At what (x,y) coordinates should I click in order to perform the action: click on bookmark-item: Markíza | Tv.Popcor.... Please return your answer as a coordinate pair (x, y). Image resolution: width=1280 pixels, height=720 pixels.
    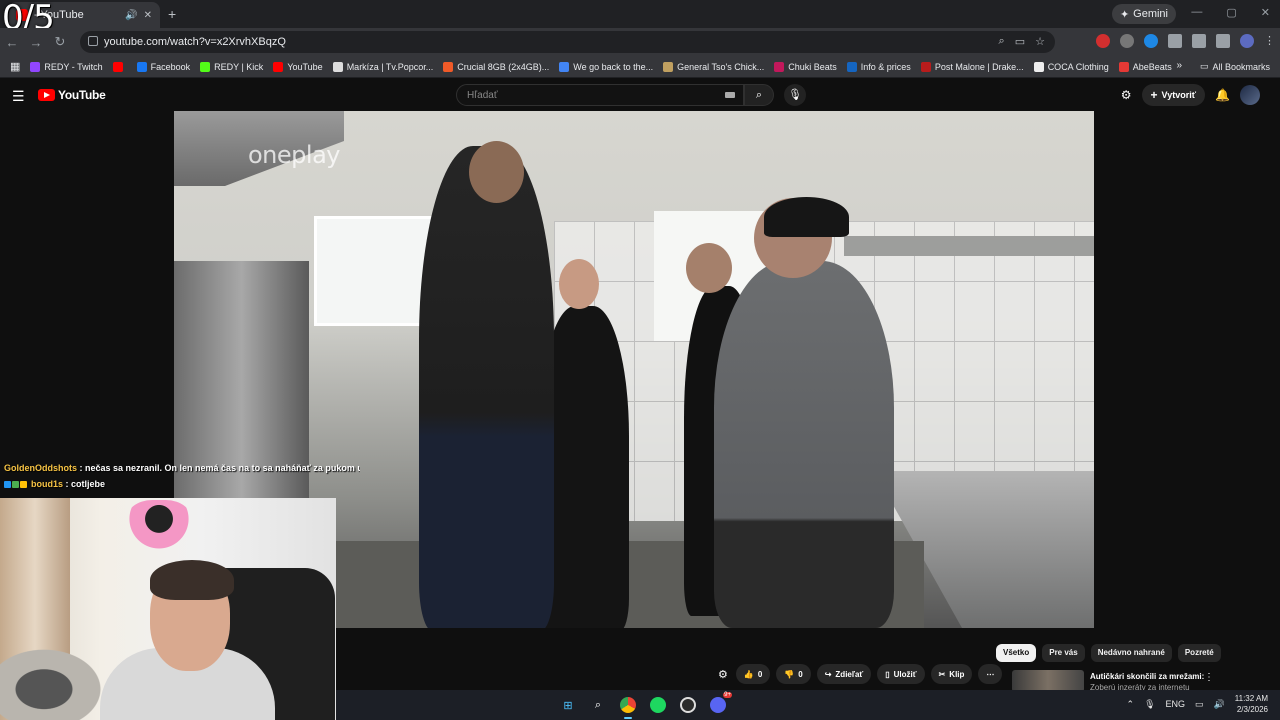
    Looking at the image, I should click on (382, 66).